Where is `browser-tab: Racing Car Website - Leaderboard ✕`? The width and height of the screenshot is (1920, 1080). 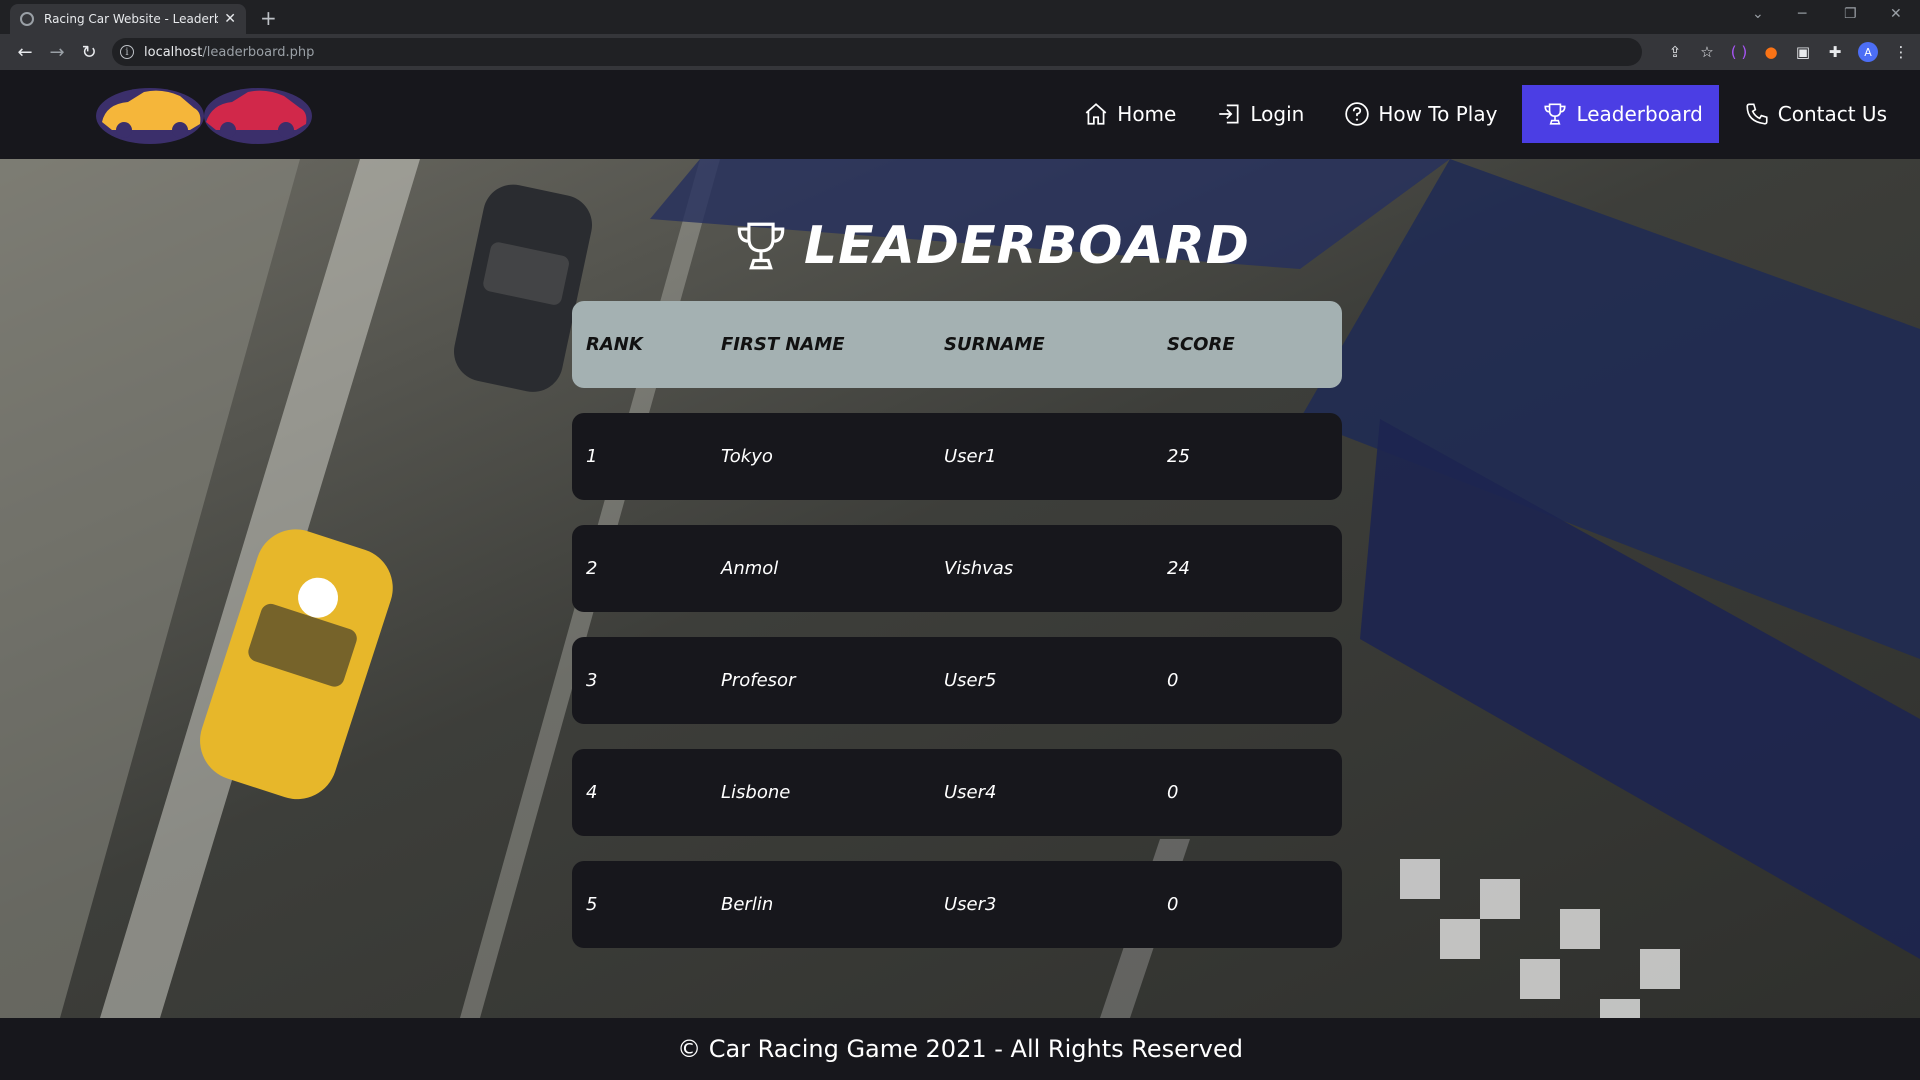 browser-tab: Racing Car Website - Leaderboard ✕ is located at coordinates (128, 19).